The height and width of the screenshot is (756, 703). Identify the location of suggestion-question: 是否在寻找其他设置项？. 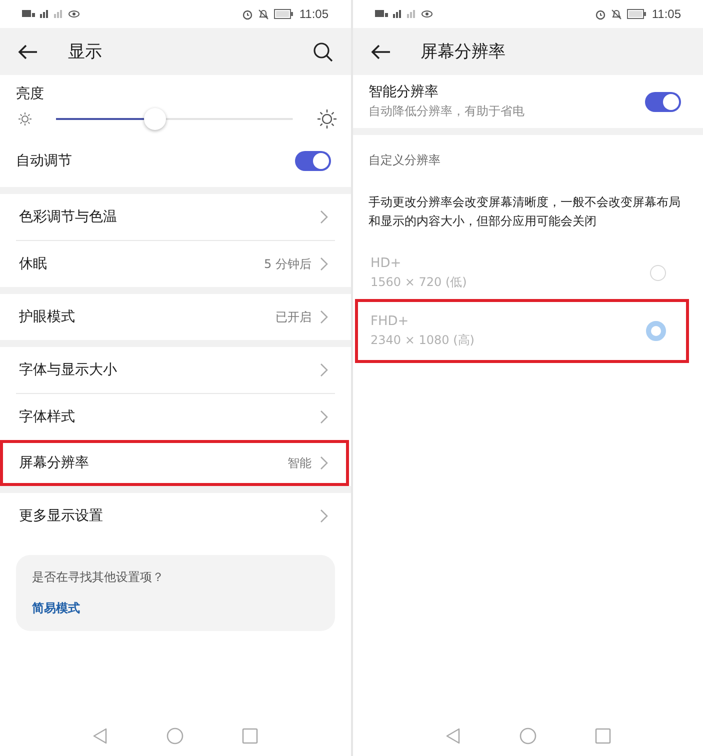
(98, 577).